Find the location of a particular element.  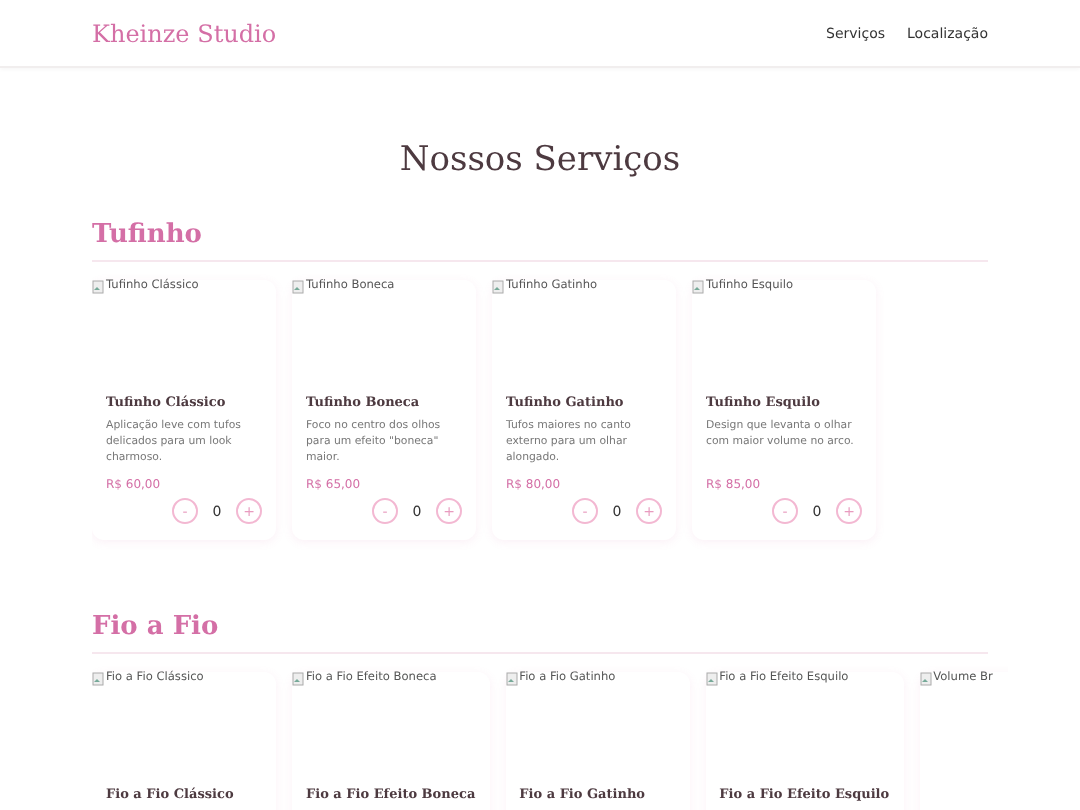

section-title: Tufinho is located at coordinates (540, 241).